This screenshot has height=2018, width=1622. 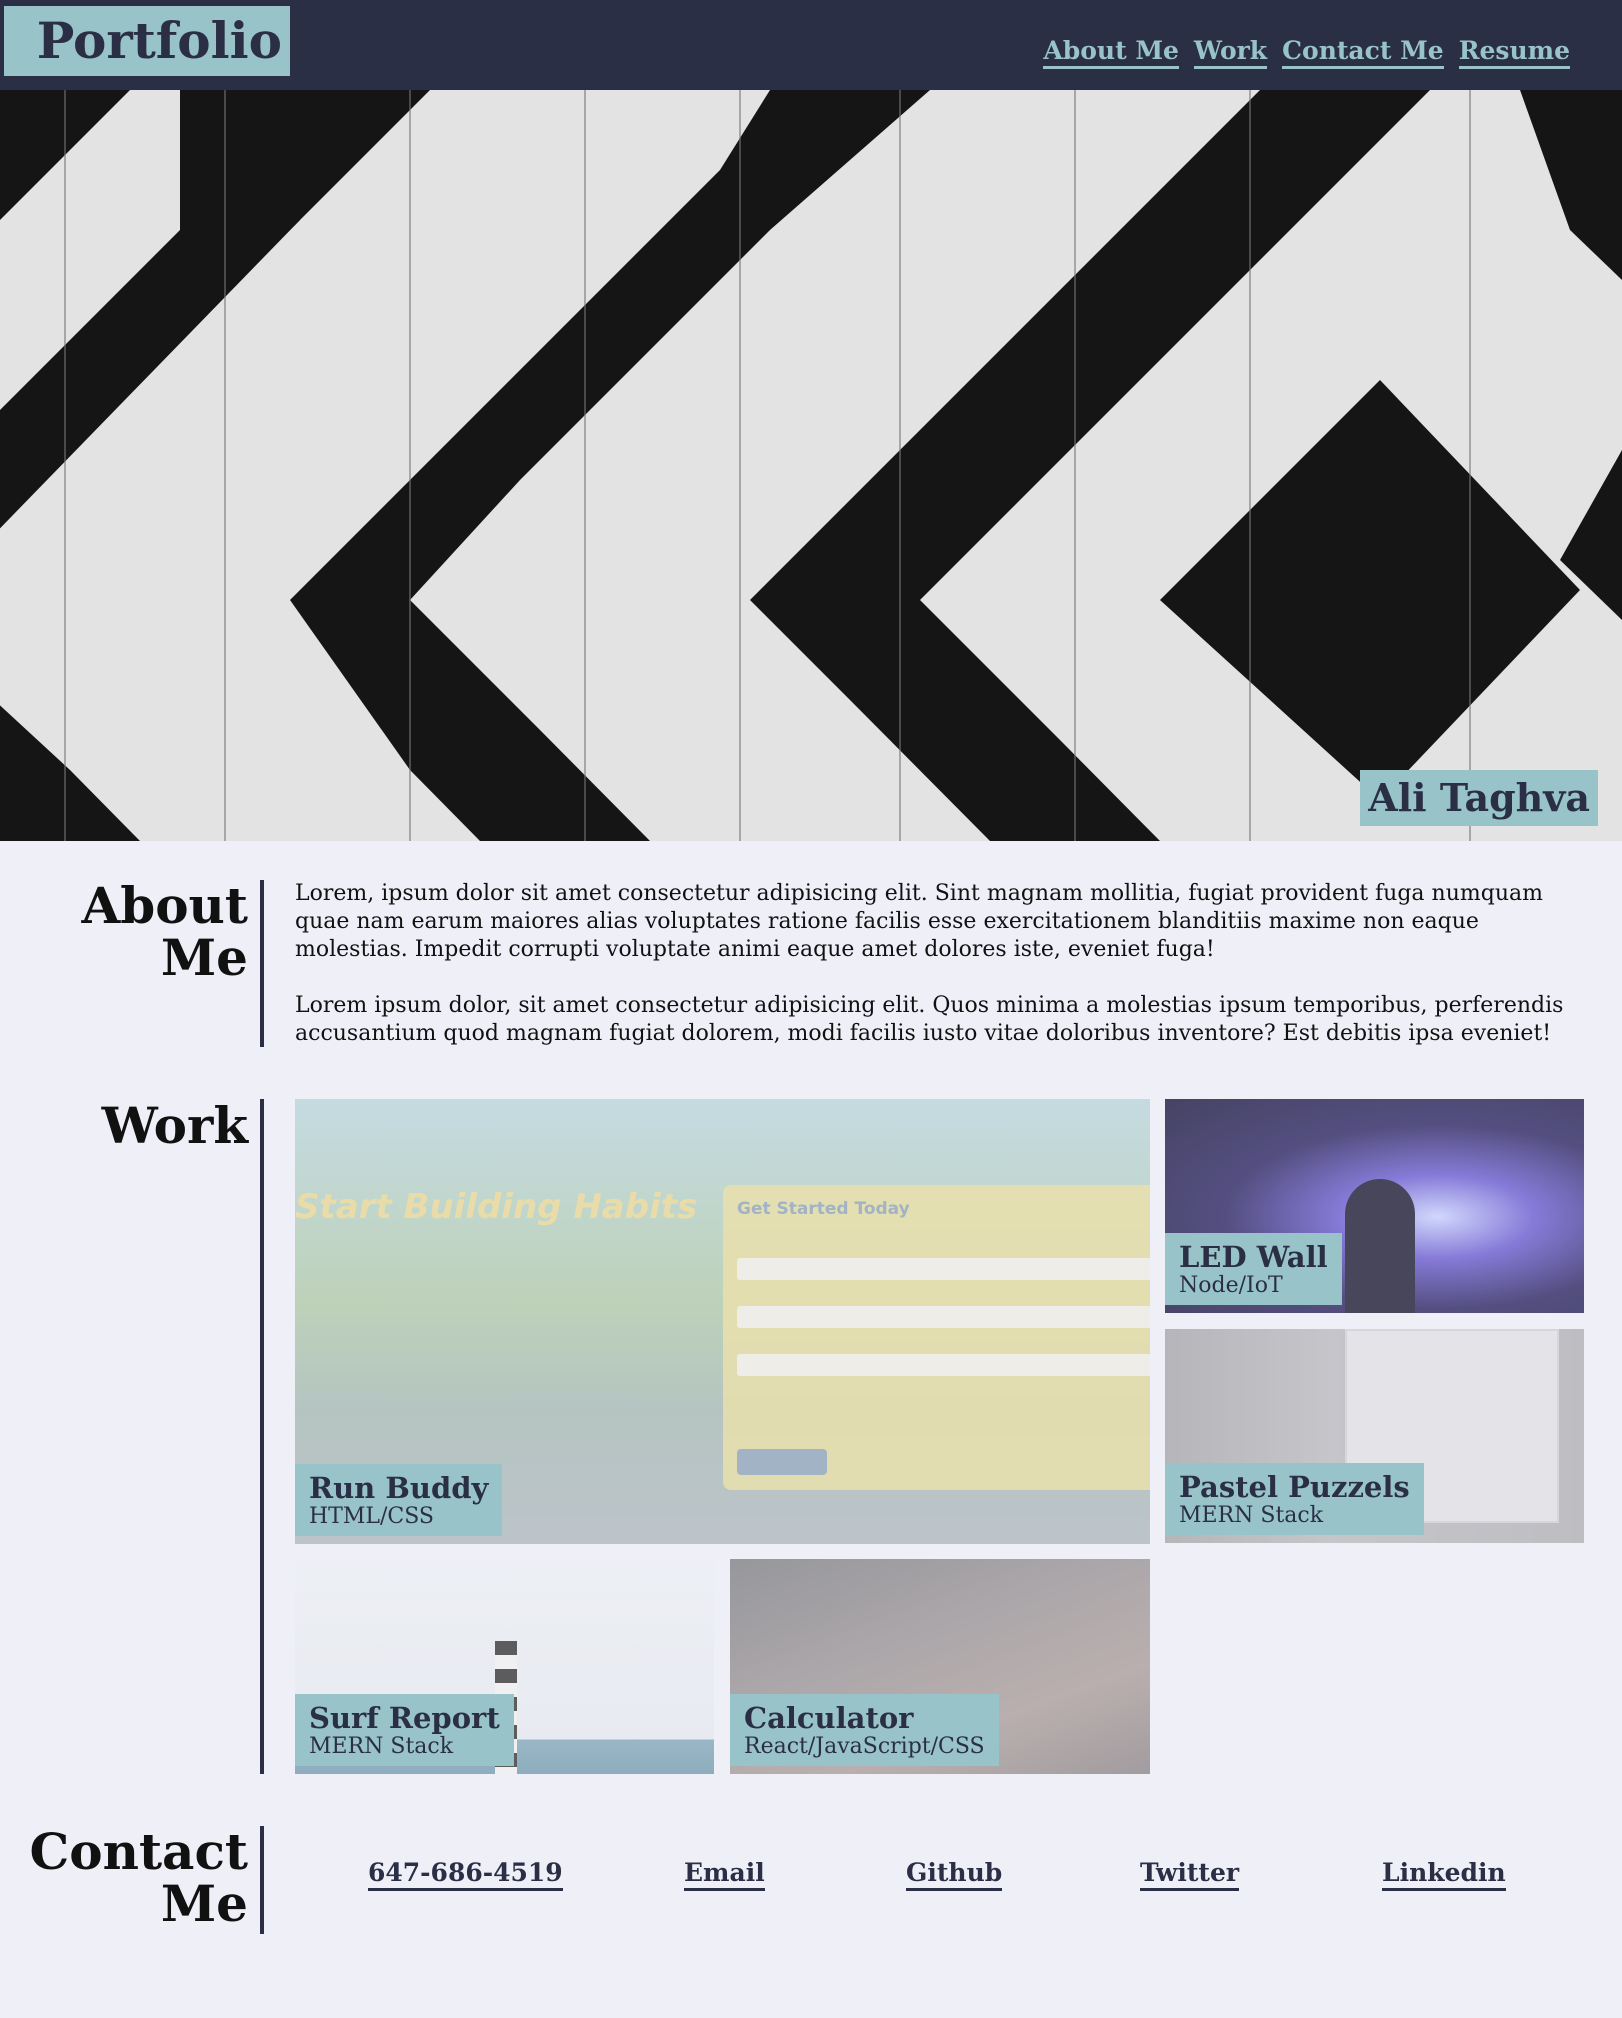 What do you see at coordinates (1479, 798) in the screenshot?
I see `hero-name-badge: Ali Taghva` at bounding box center [1479, 798].